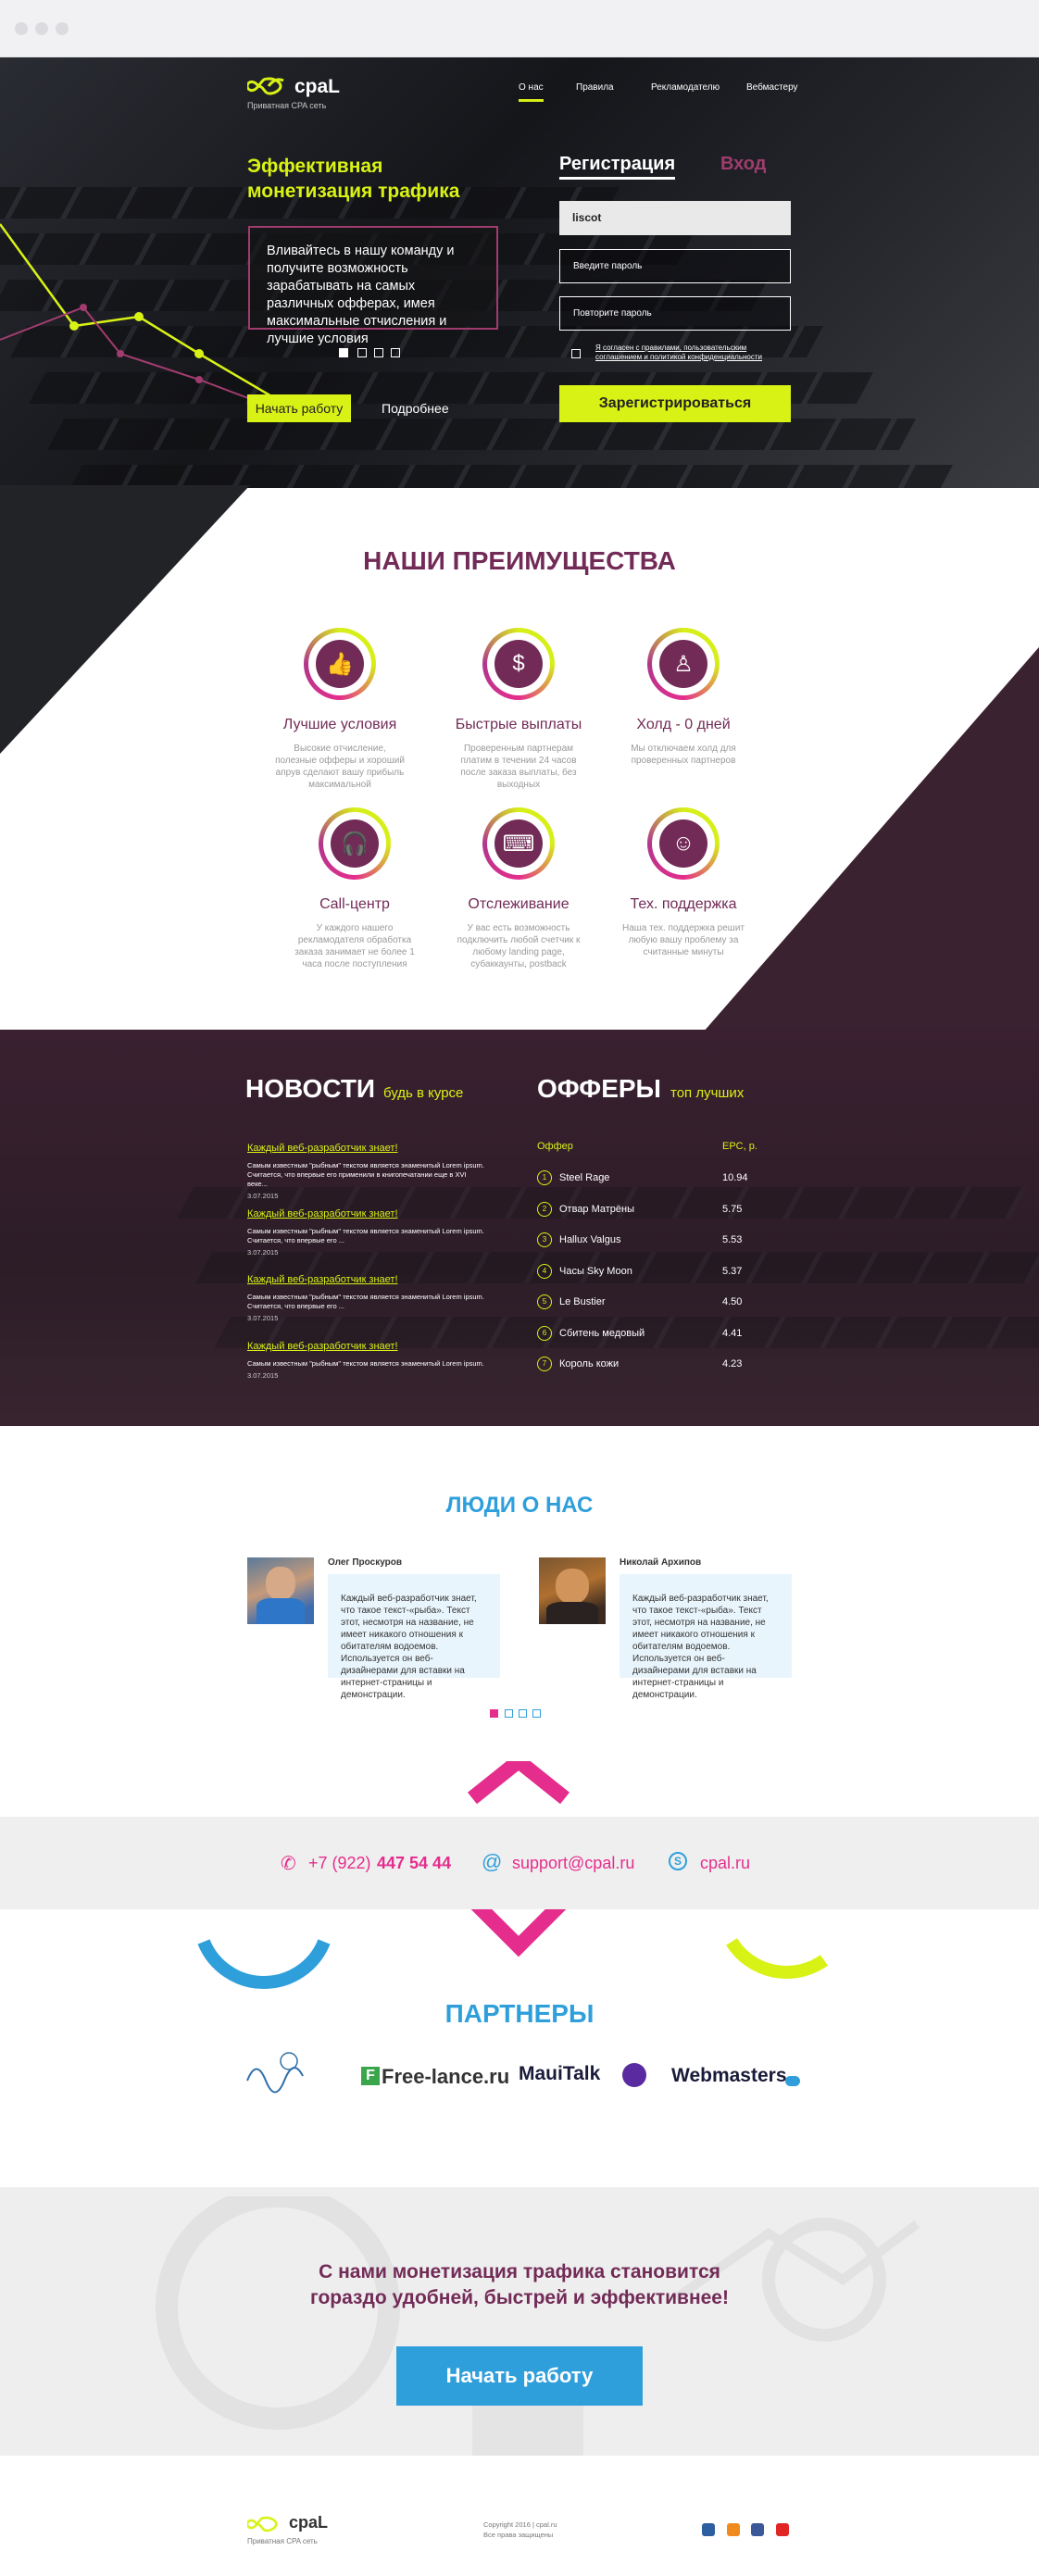 This screenshot has width=1039, height=2576. What do you see at coordinates (317, 87) in the screenshot?
I see `brand-name: cpaL` at bounding box center [317, 87].